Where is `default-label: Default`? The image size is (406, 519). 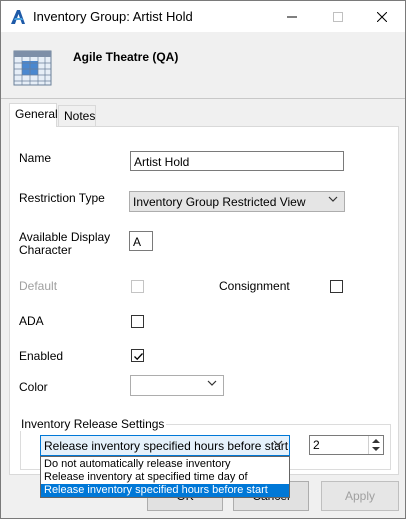 default-label: Default is located at coordinates (38, 286).